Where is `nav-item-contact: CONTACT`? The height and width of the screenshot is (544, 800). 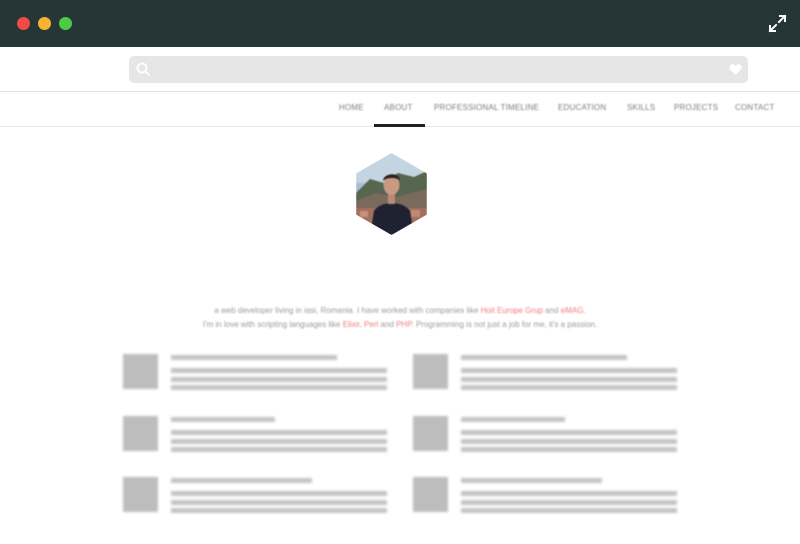
nav-item-contact: CONTACT is located at coordinates (754, 107).